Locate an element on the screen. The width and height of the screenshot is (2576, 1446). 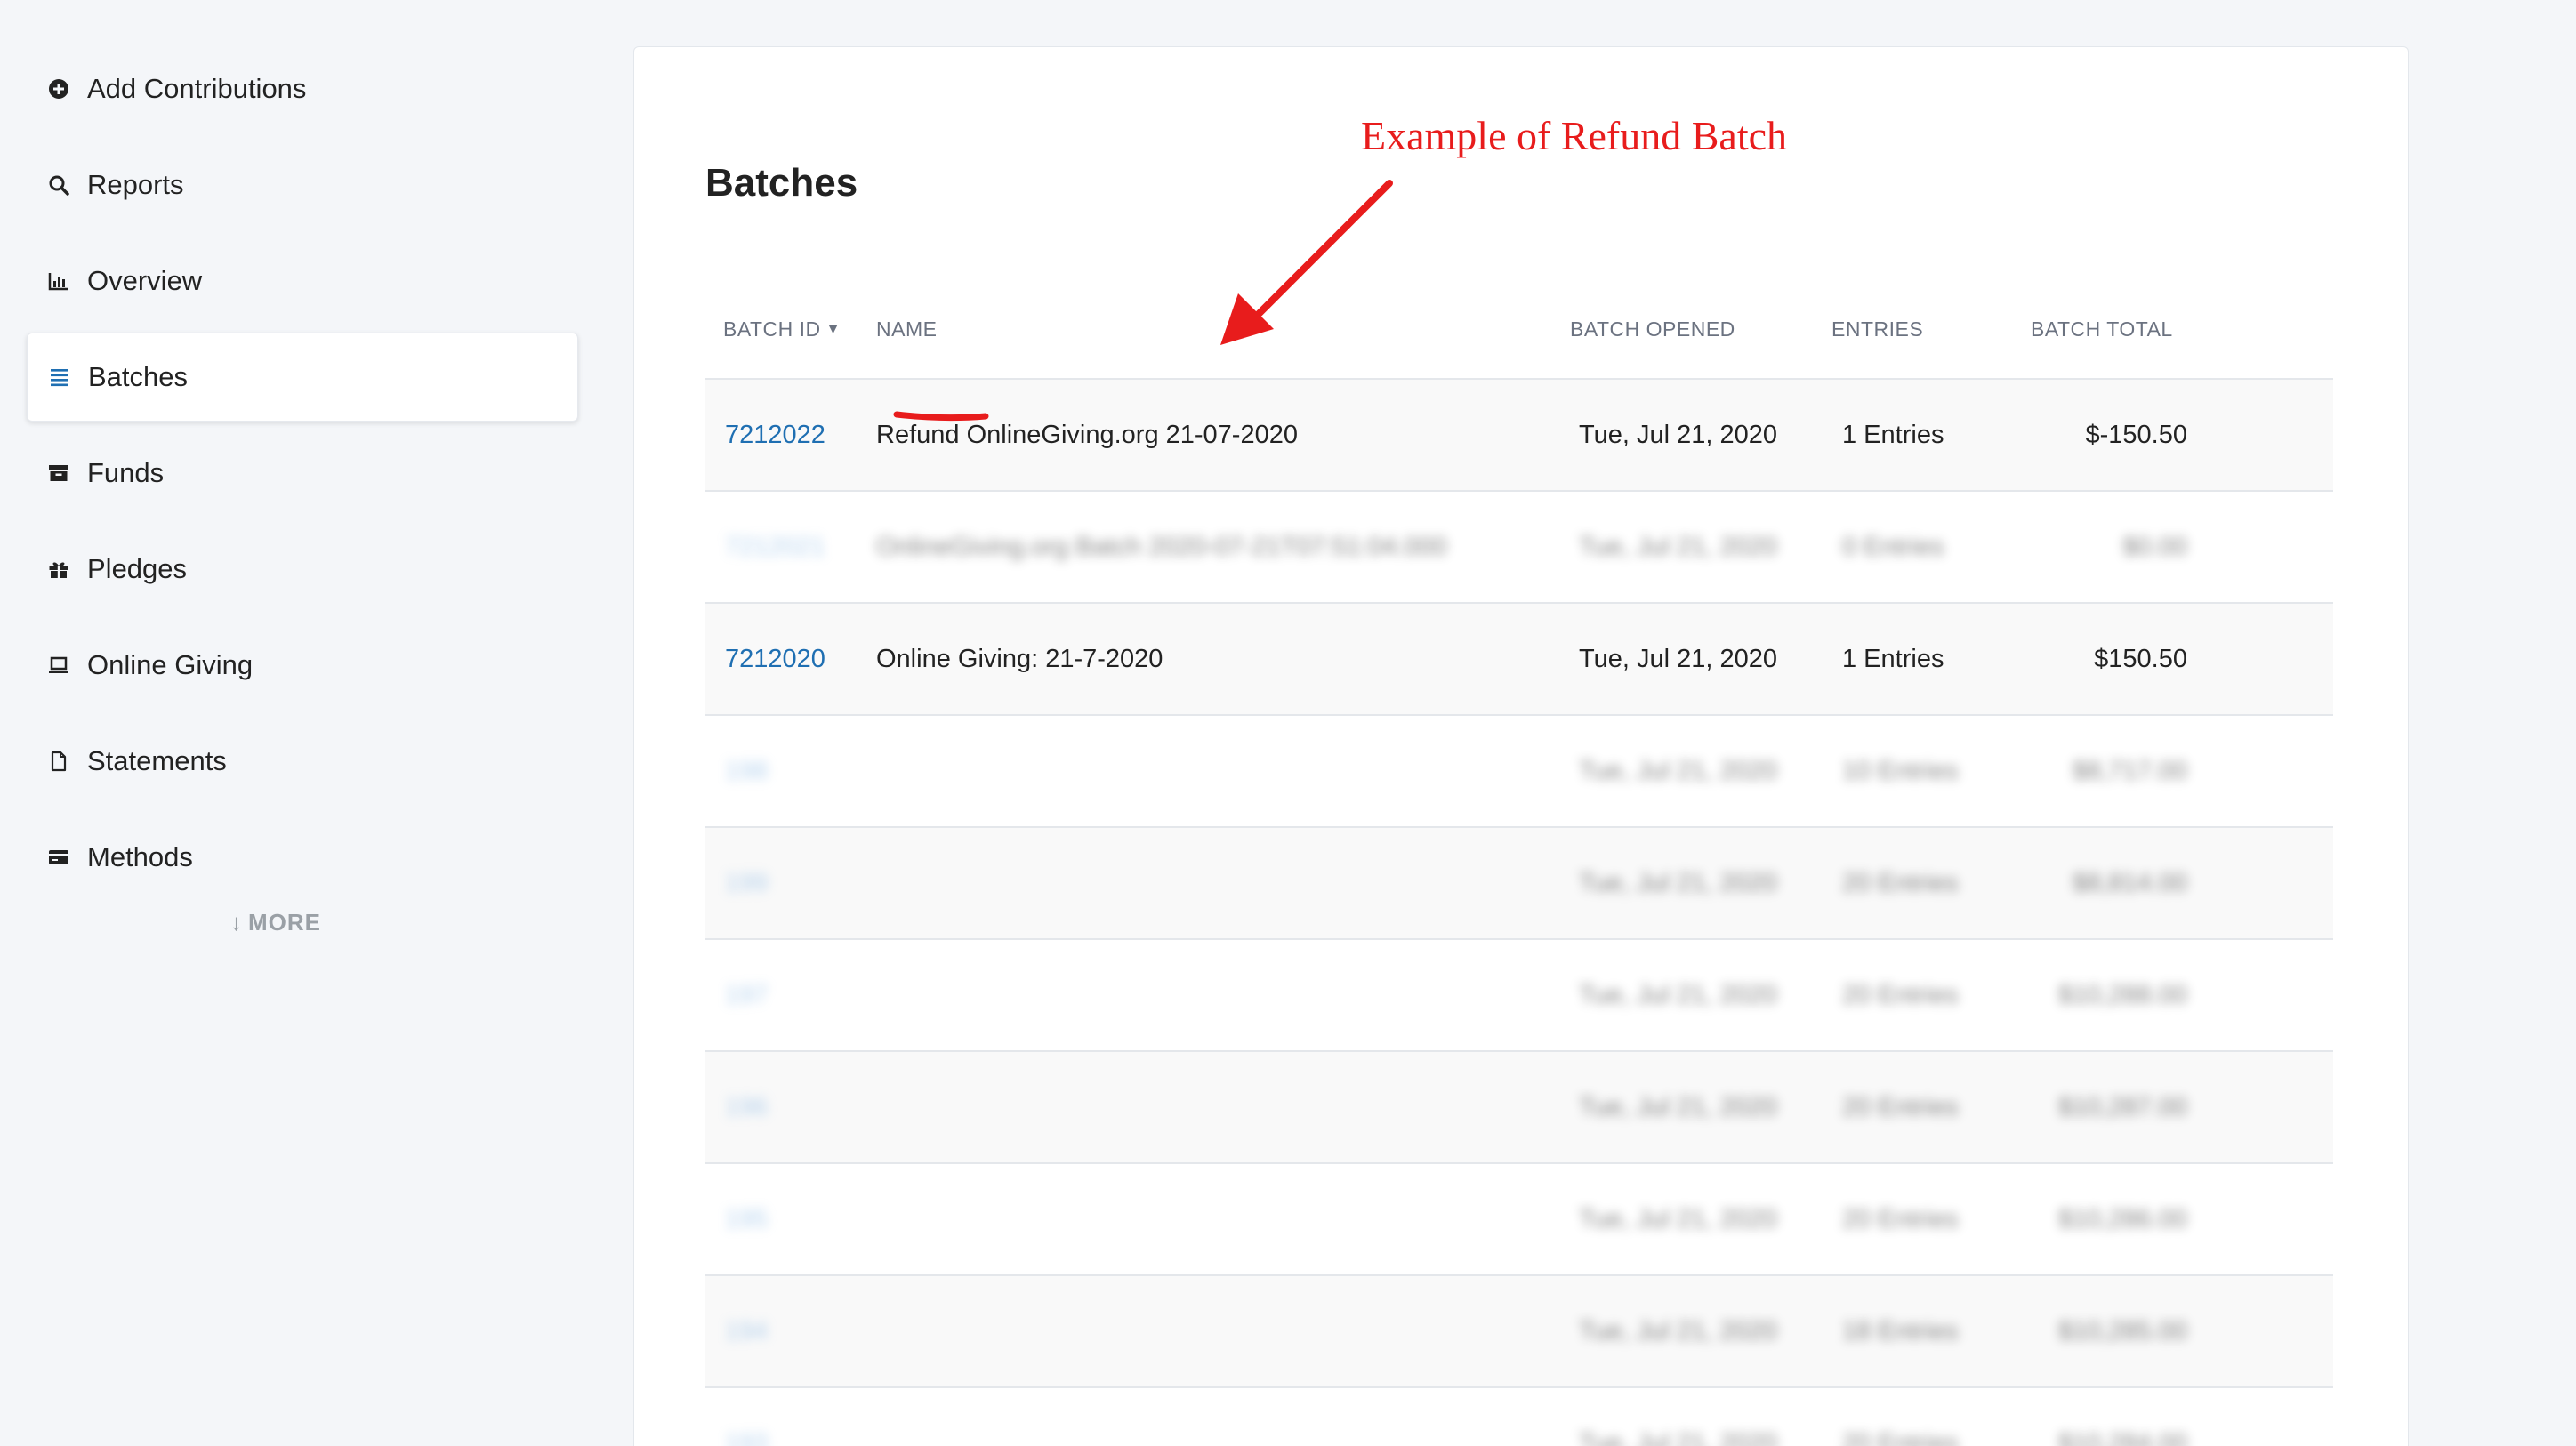
batch-total: $8,717.00 is located at coordinates (2129, 770).